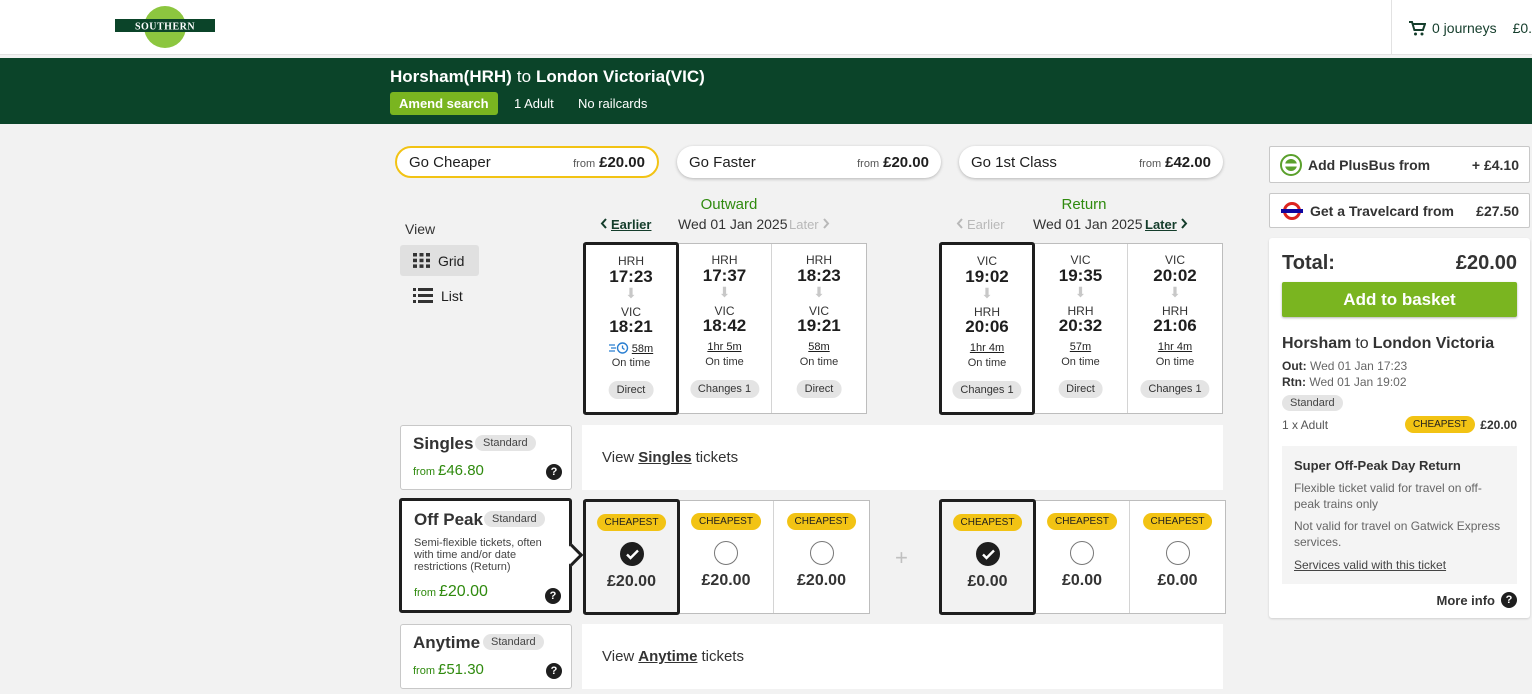 This screenshot has width=1532, height=694. Describe the element at coordinates (513, 642) in the screenshot. I see `fare-class-badge: Standard` at that location.